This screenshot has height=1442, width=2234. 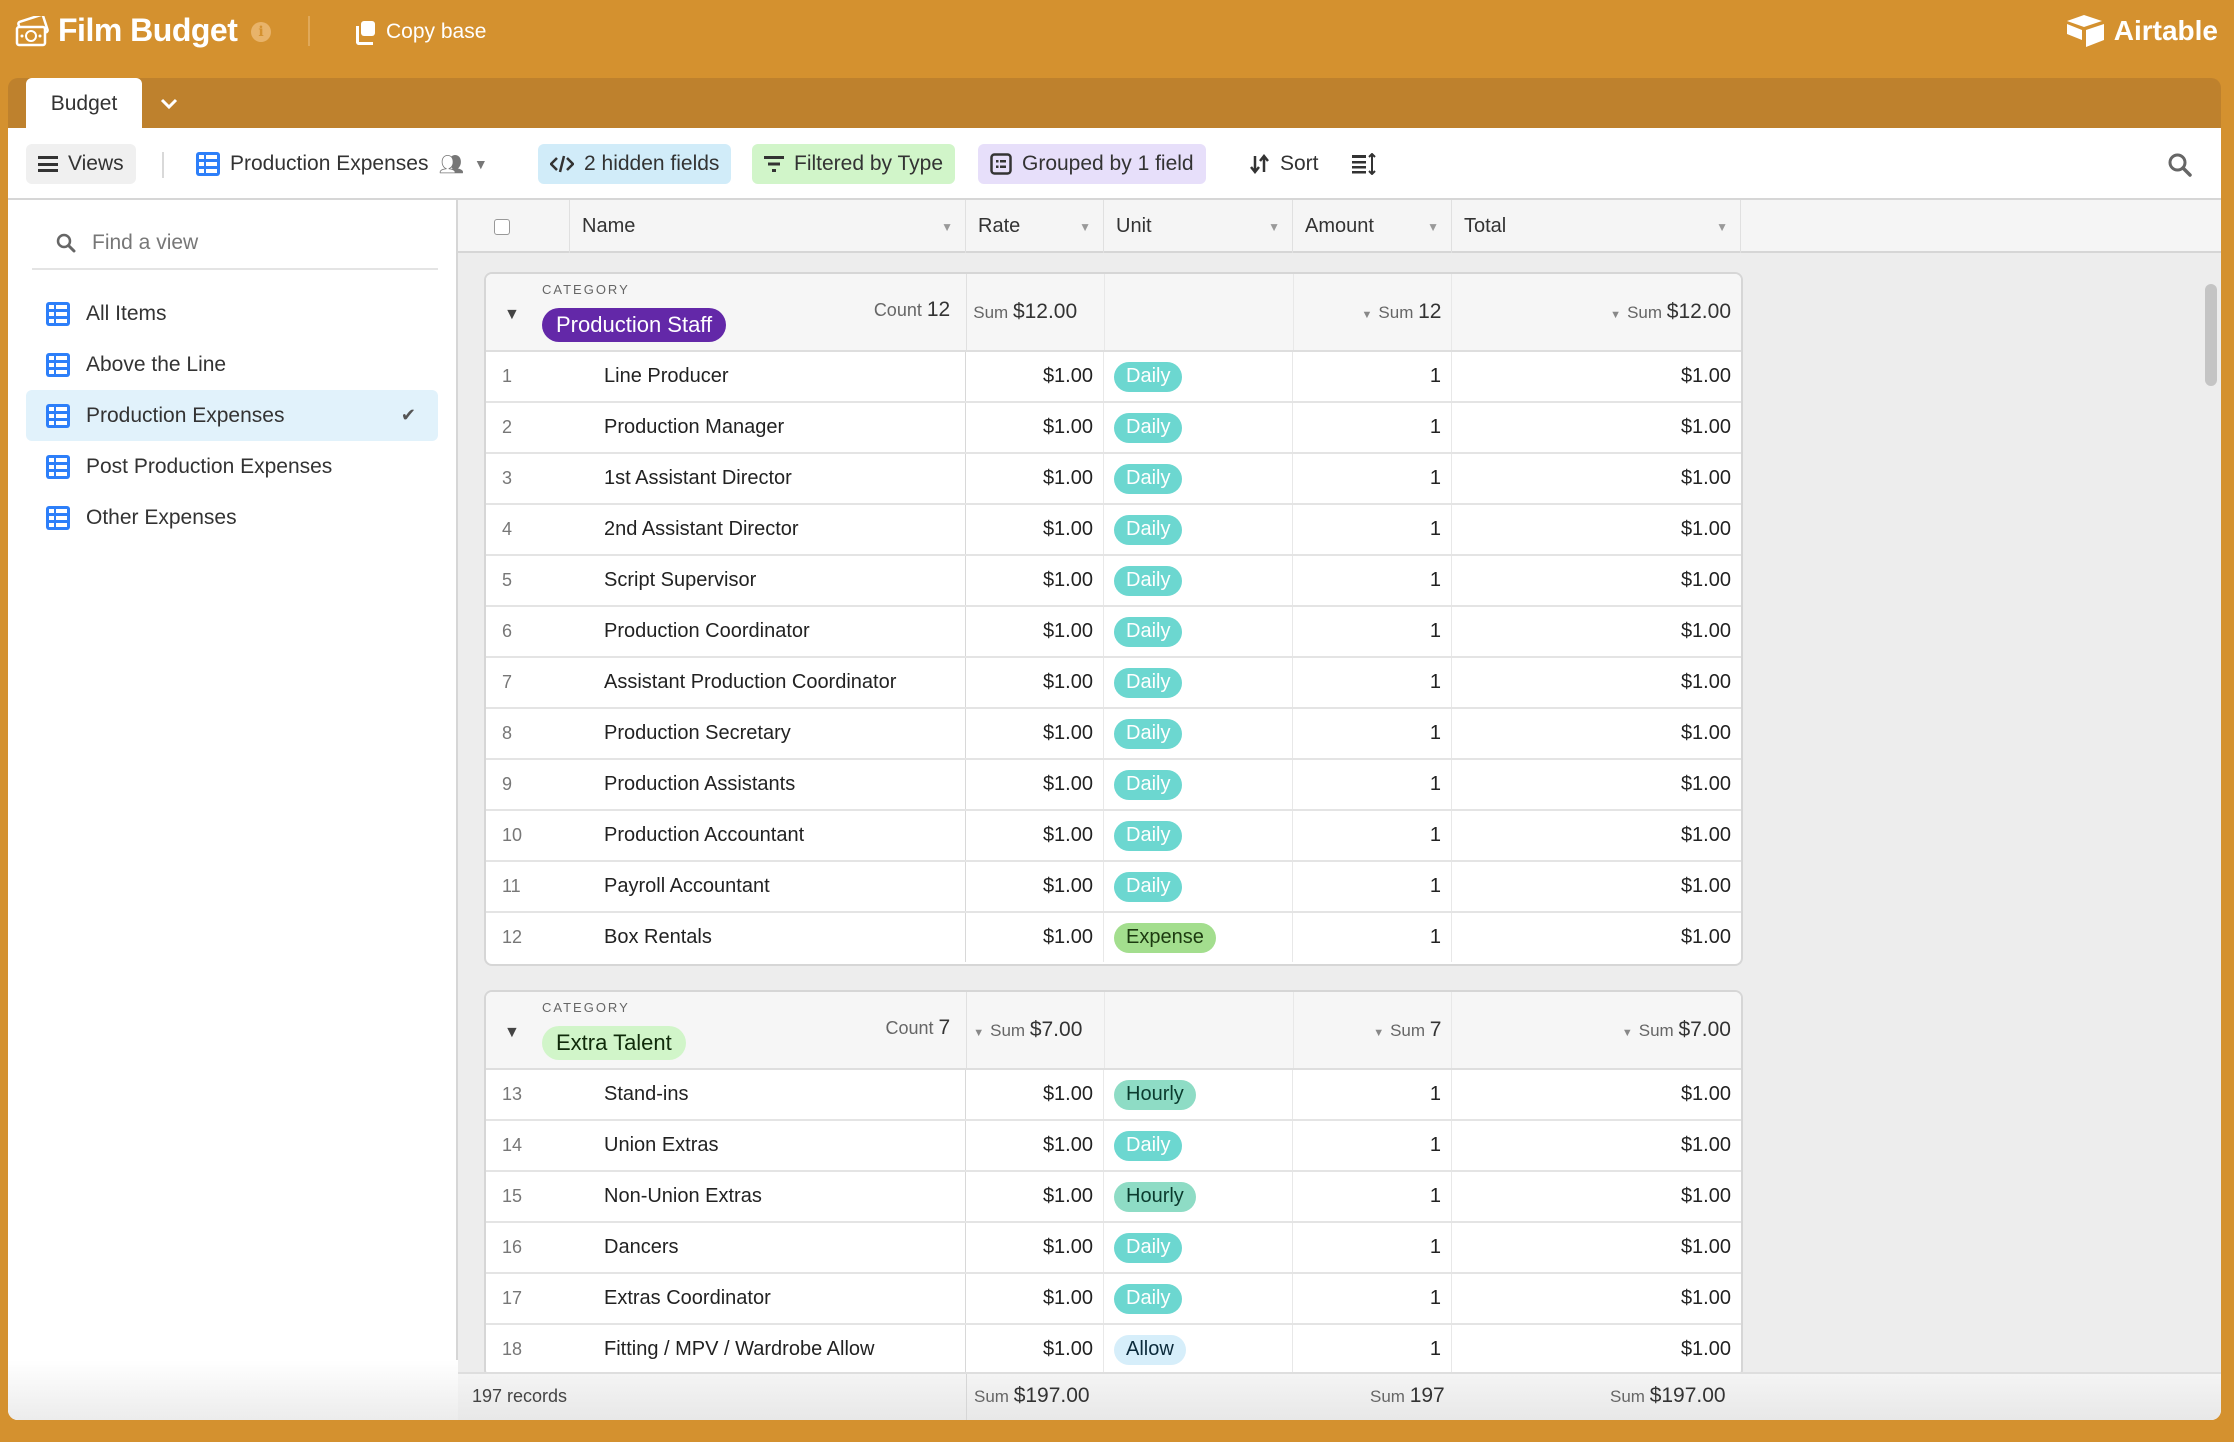 What do you see at coordinates (1596, 312) in the screenshot?
I see `group-total-sum: ▼ Sum $12.00` at bounding box center [1596, 312].